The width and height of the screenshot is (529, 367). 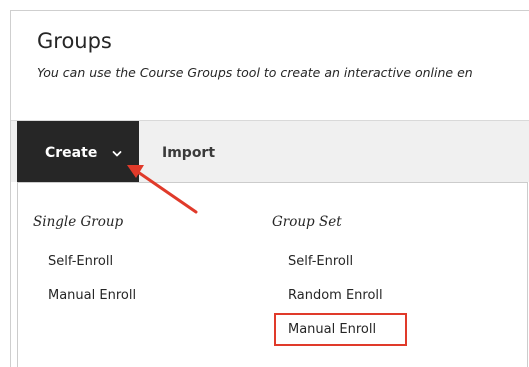 I want to click on import-button: Import, so click(x=188, y=153).